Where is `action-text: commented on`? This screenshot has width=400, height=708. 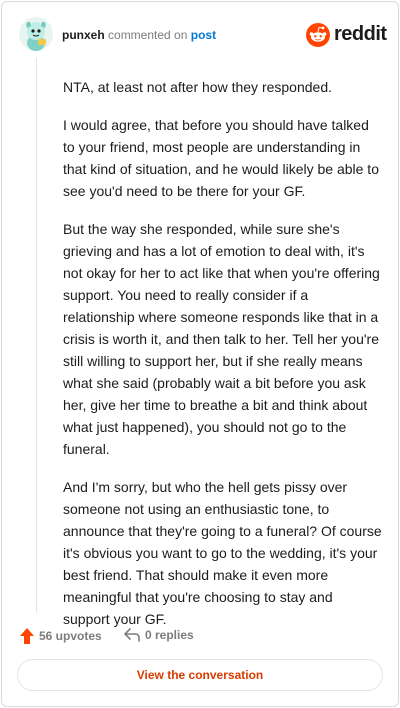
action-text: commented on is located at coordinates (148, 35).